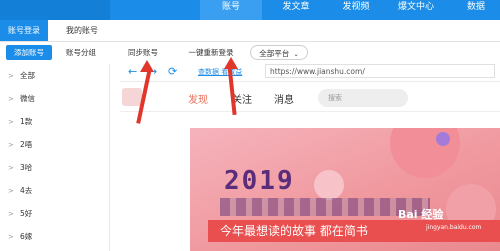 Image resolution: width=500 pixels, height=251 pixels. I want to click on account-toolbar: 添加账号 账号分组 同步账号 一键重新登录 全部平台 ⌄, so click(250, 52).